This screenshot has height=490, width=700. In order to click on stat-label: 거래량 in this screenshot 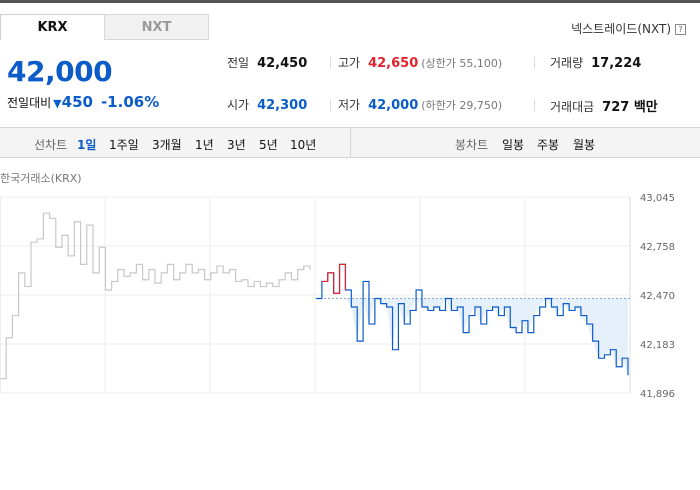, I will do `click(567, 63)`.